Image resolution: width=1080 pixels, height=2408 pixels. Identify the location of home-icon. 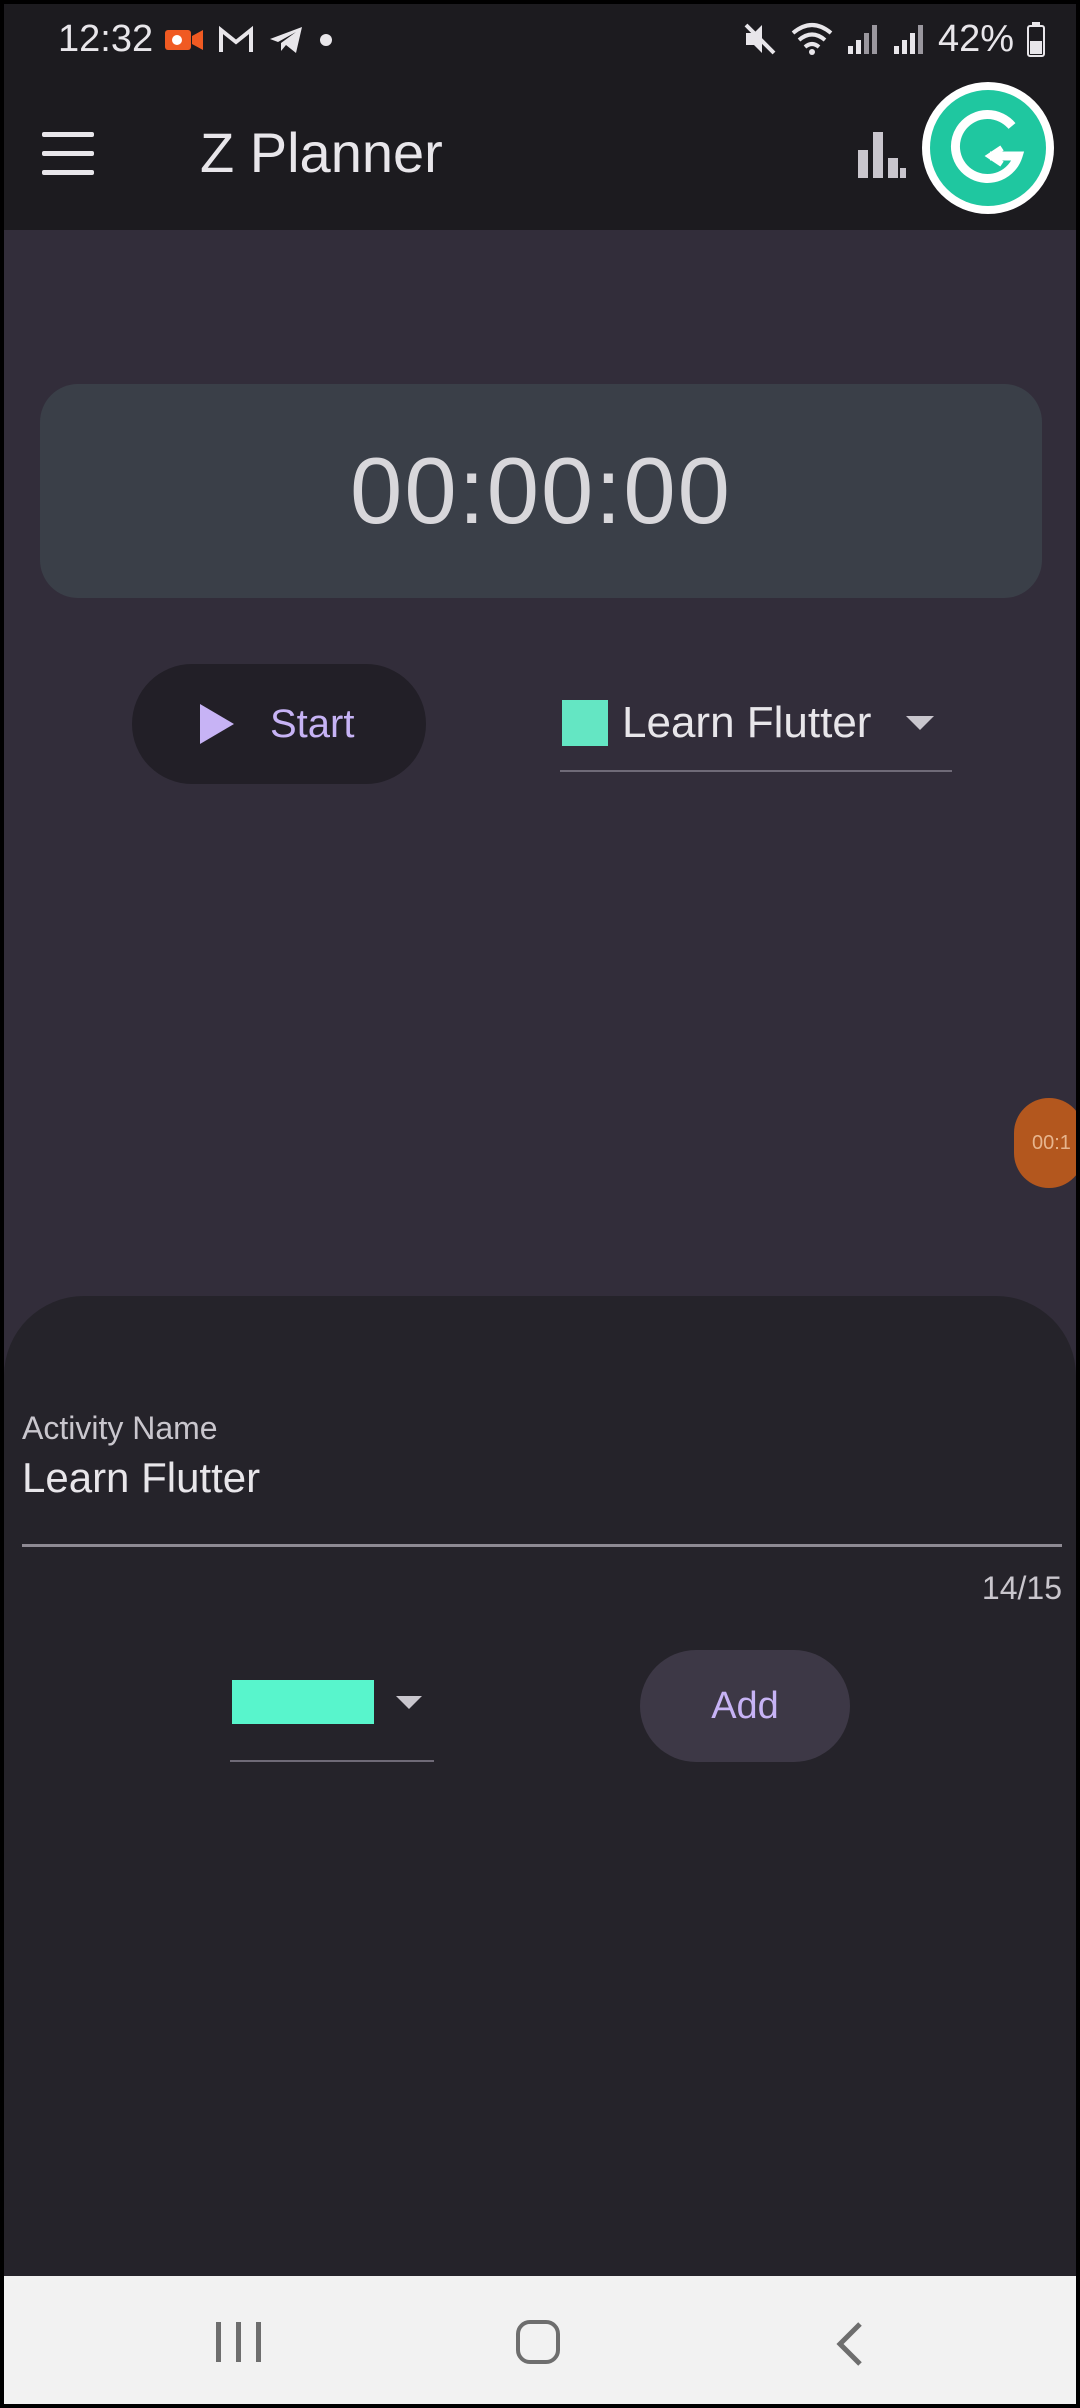
(538, 2342).